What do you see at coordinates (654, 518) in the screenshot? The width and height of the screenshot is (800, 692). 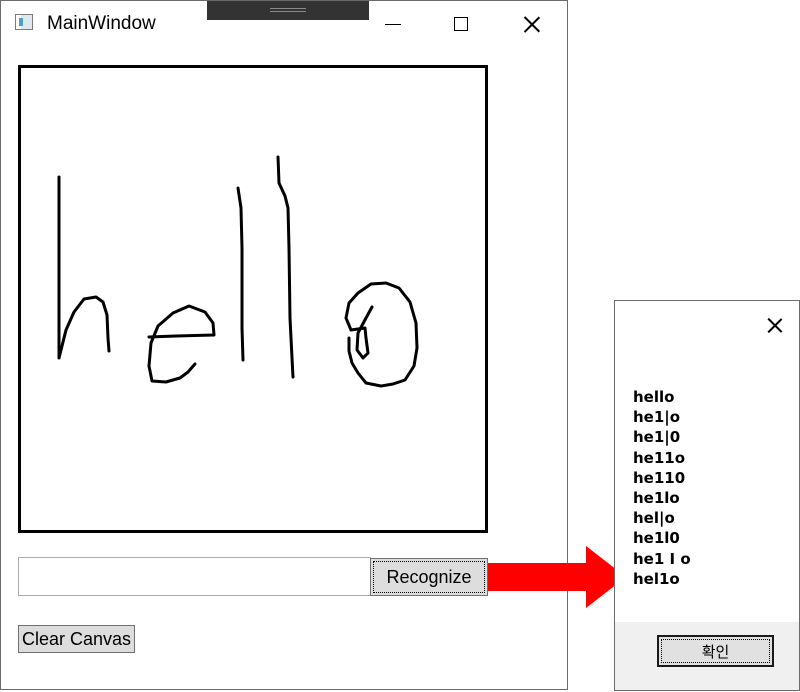 I see `candidate-line: hel|o` at bounding box center [654, 518].